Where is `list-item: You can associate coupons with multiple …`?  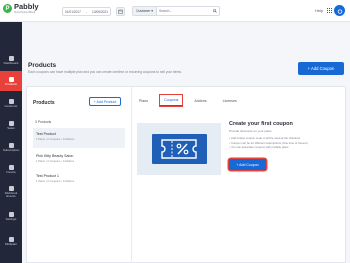 list-item: You can associate coupons with multiple … is located at coordinates (268, 147).